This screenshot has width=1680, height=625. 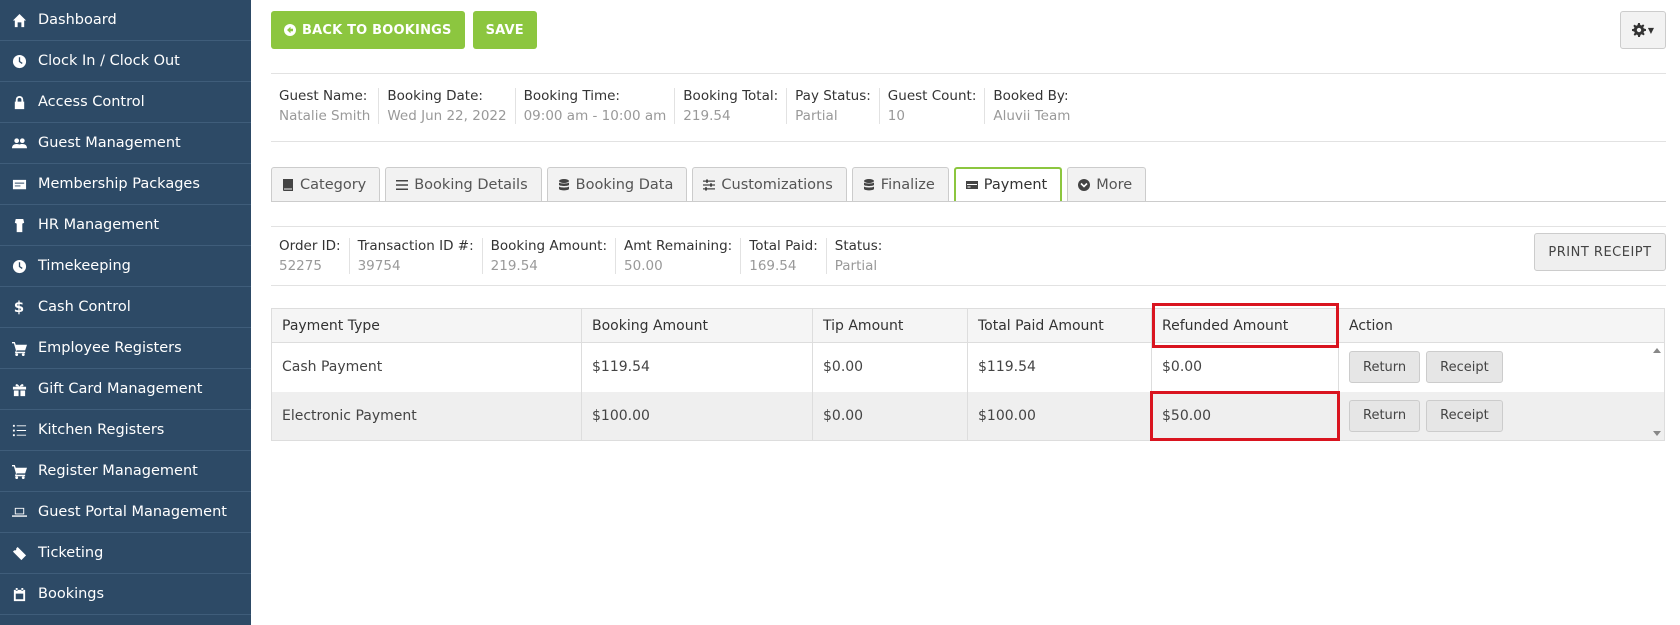 What do you see at coordinates (125, 553) in the screenshot?
I see `sidebar-item-ticketing: Ticketing` at bounding box center [125, 553].